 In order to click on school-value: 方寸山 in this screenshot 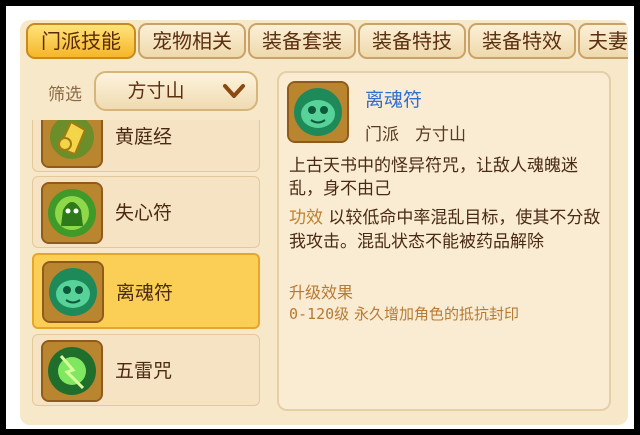, I will do `click(440, 135)`.